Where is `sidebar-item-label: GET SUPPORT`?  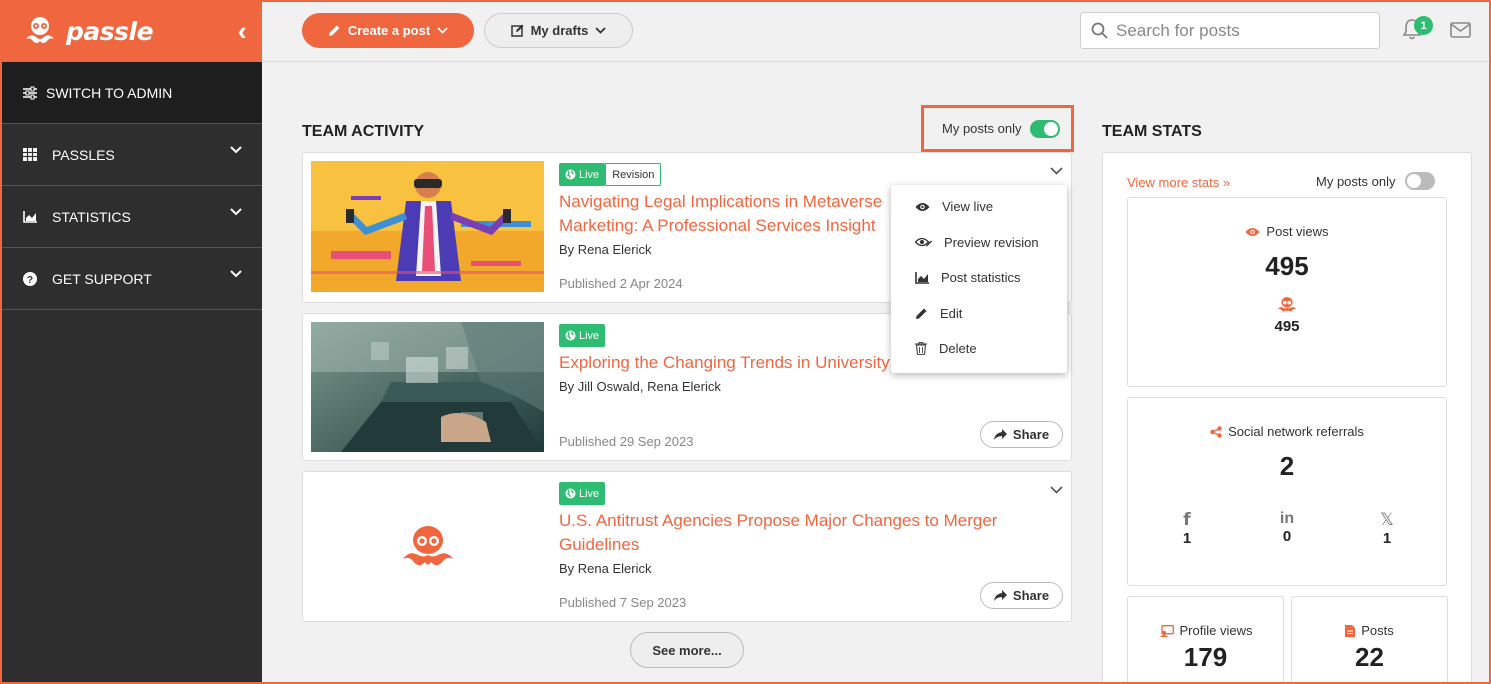
sidebar-item-label: GET SUPPORT is located at coordinates (102, 278).